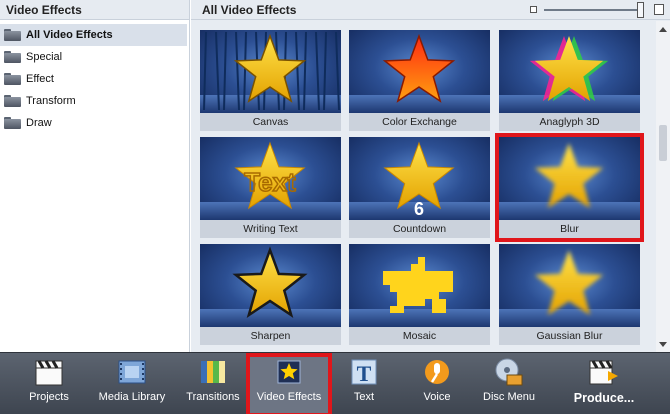  What do you see at coordinates (663, 344) in the screenshot?
I see `scroll-down-arrow-icon` at bounding box center [663, 344].